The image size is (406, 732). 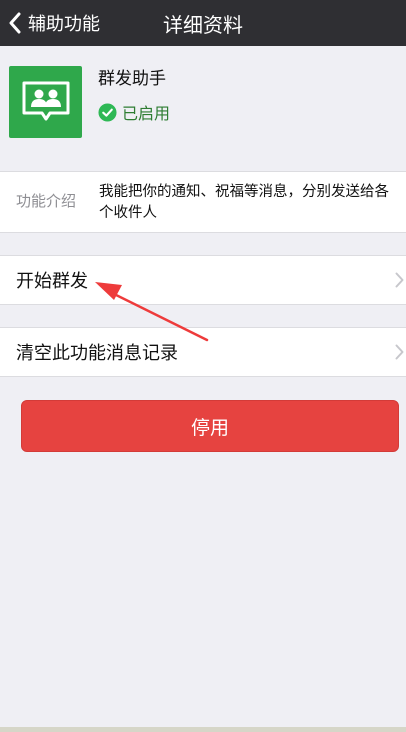 I want to click on intro-label: 功能介绍, so click(x=46, y=201).